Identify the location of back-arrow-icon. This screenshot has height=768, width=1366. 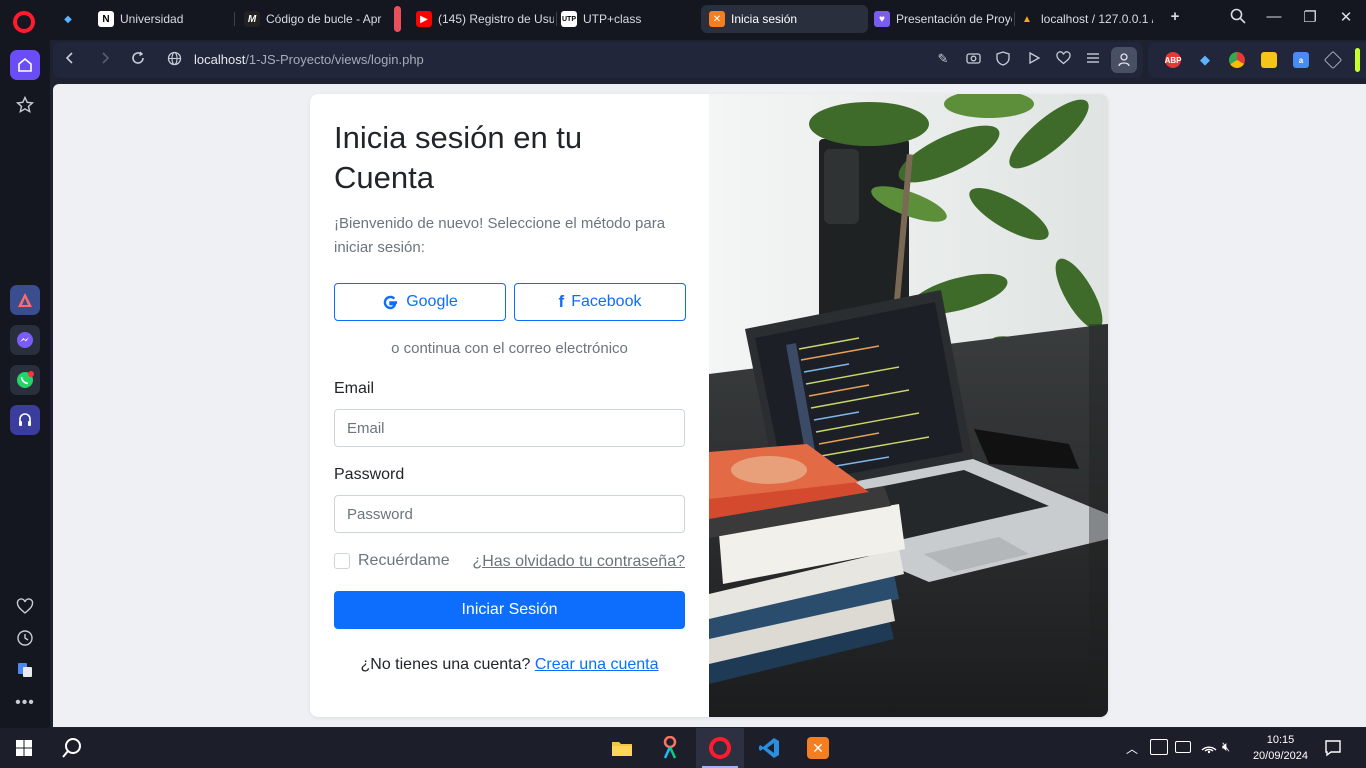
(70, 60).